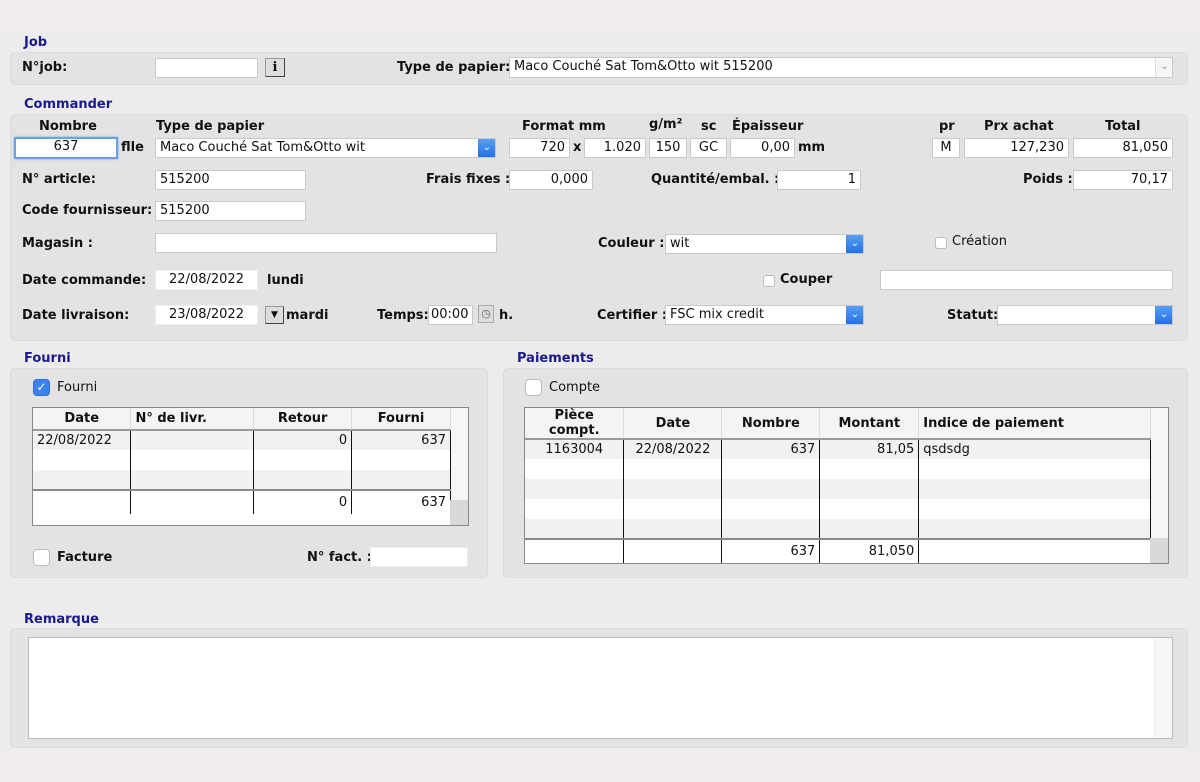 Image resolution: width=1200 pixels, height=782 pixels. I want to click on format-height-input: 1.020, so click(615, 148).